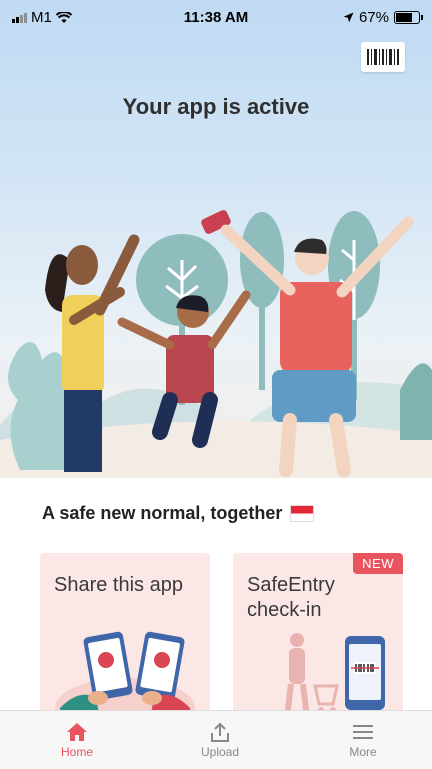 This screenshot has width=432, height=769. Describe the element at coordinates (118, 585) in the screenshot. I see `card-title: Share this app` at that location.